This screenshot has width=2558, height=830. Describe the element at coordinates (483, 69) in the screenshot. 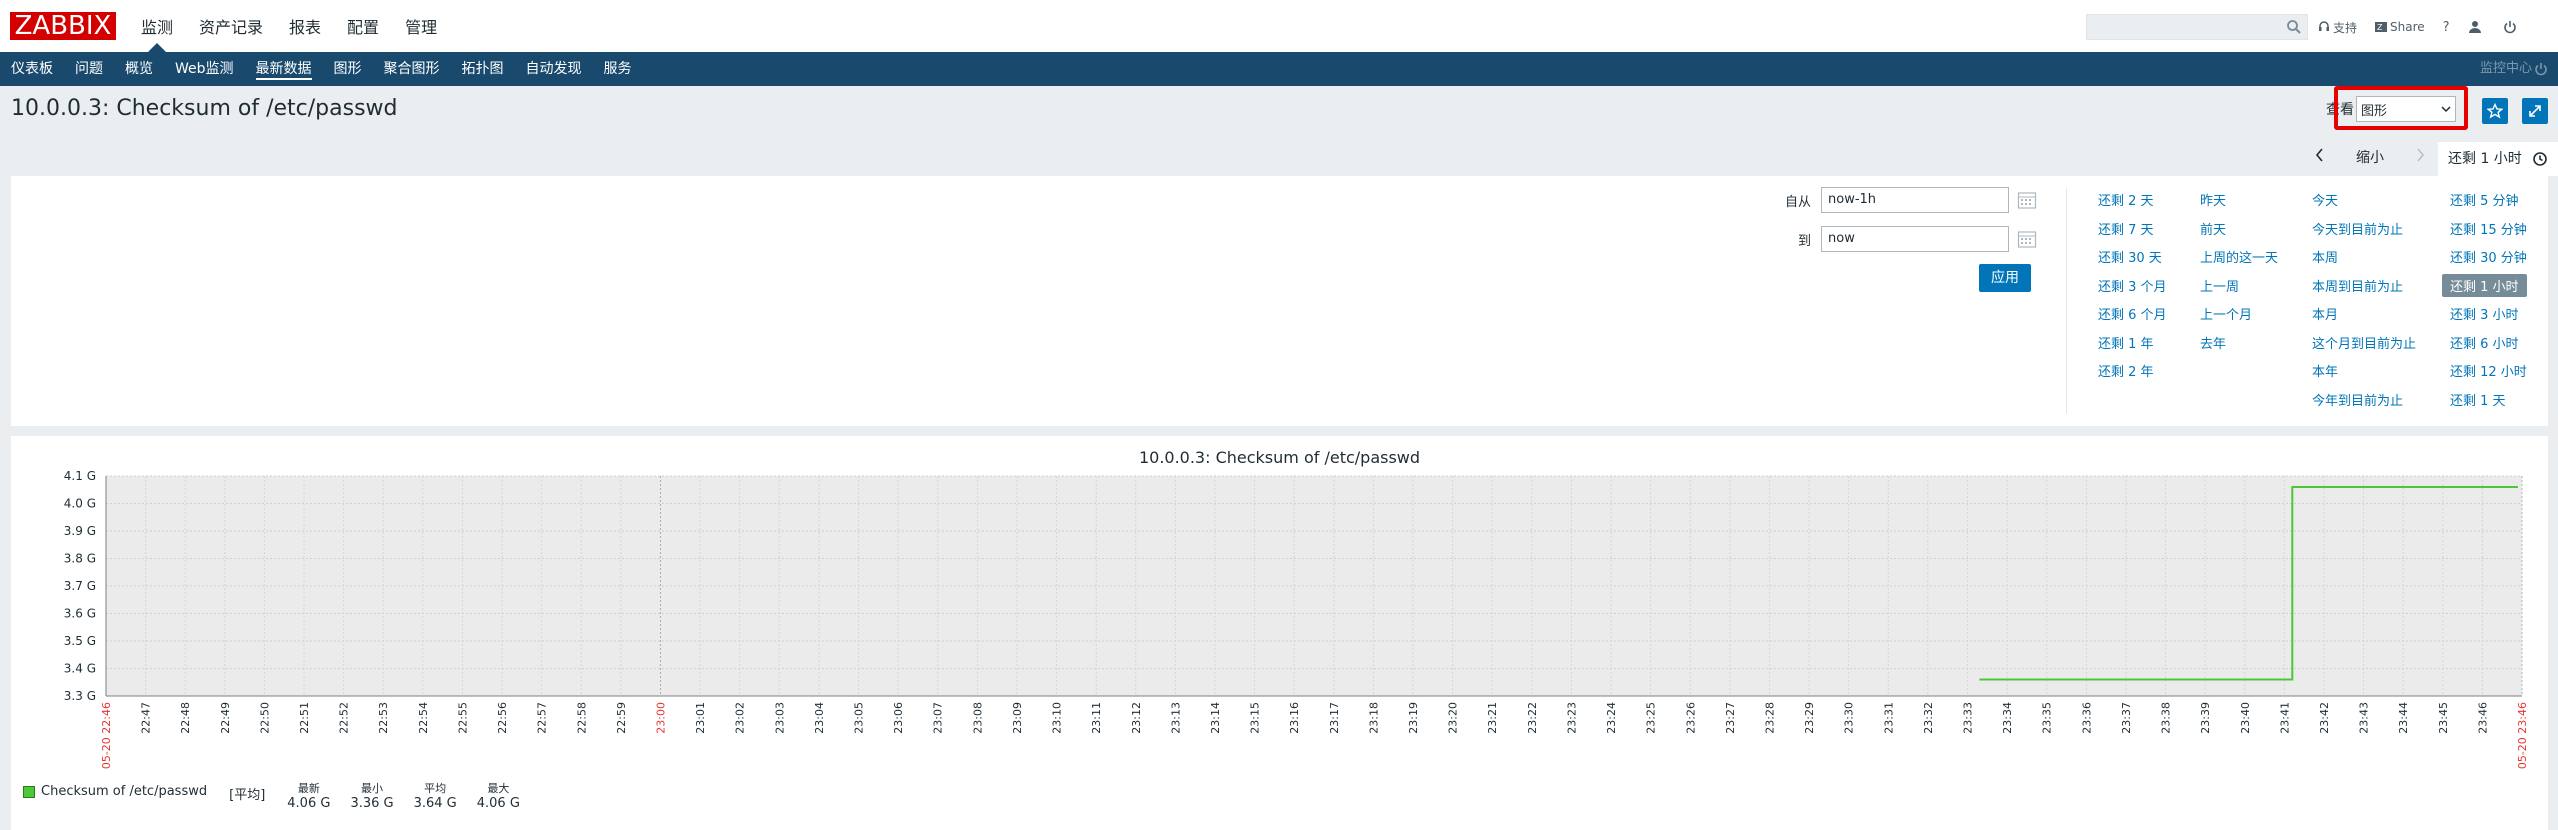

I see `sub-menu-item: 拓扑图` at that location.